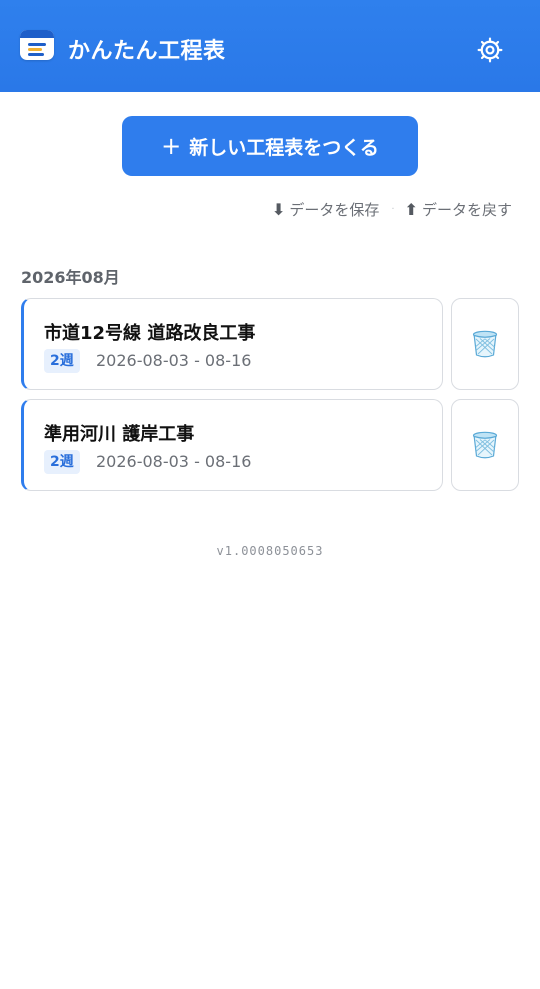 The width and height of the screenshot is (540, 989). Describe the element at coordinates (466, 209) in the screenshot. I see `restore-data-label: データを戻す` at that location.